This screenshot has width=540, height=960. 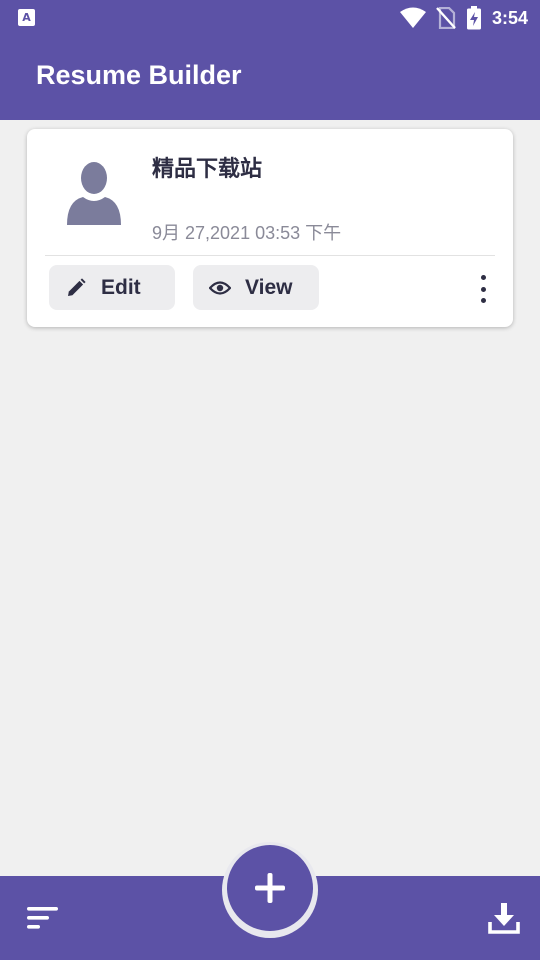 I want to click on avatar-icon, so click(x=94, y=194).